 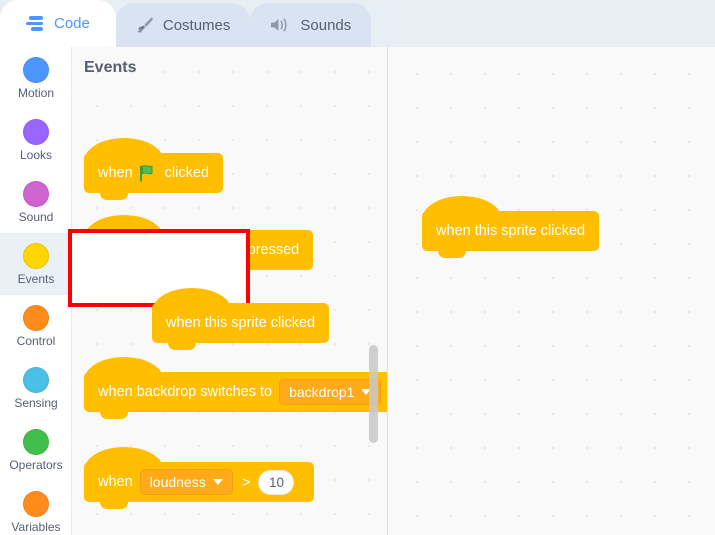 I want to click on threshold-input: 10, so click(x=276, y=482).